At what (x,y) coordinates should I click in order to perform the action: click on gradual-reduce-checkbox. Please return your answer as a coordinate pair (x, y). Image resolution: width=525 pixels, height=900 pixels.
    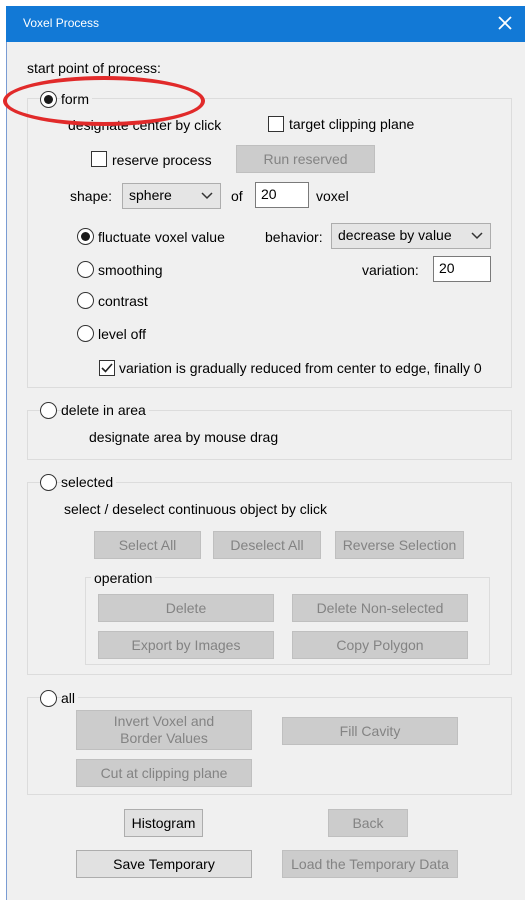
    Looking at the image, I should click on (107, 368).